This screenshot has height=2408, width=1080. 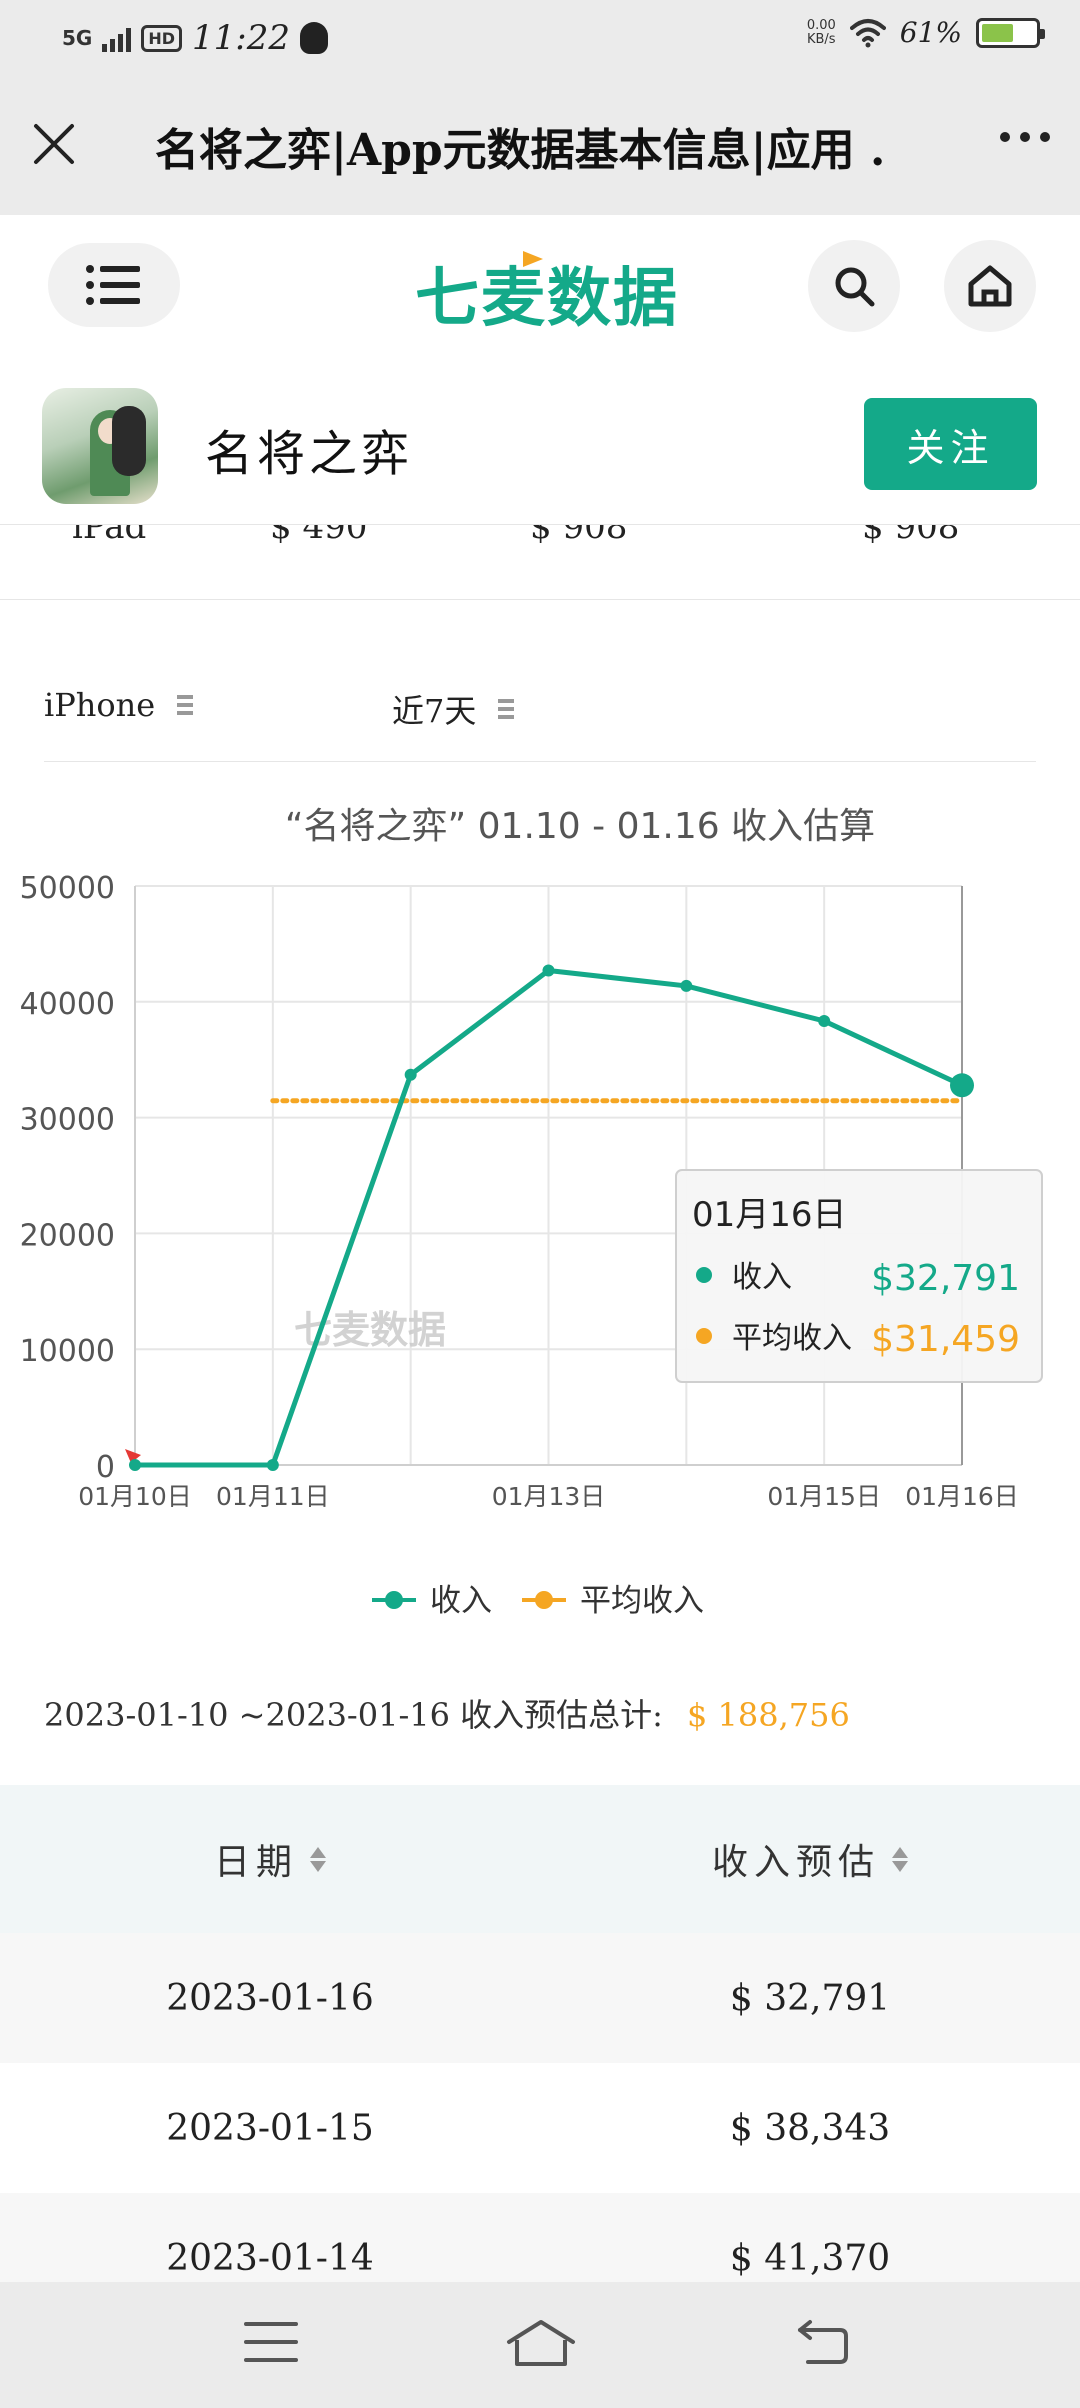 What do you see at coordinates (540, 447) in the screenshot?
I see `app-header: 名将之弈 关注` at bounding box center [540, 447].